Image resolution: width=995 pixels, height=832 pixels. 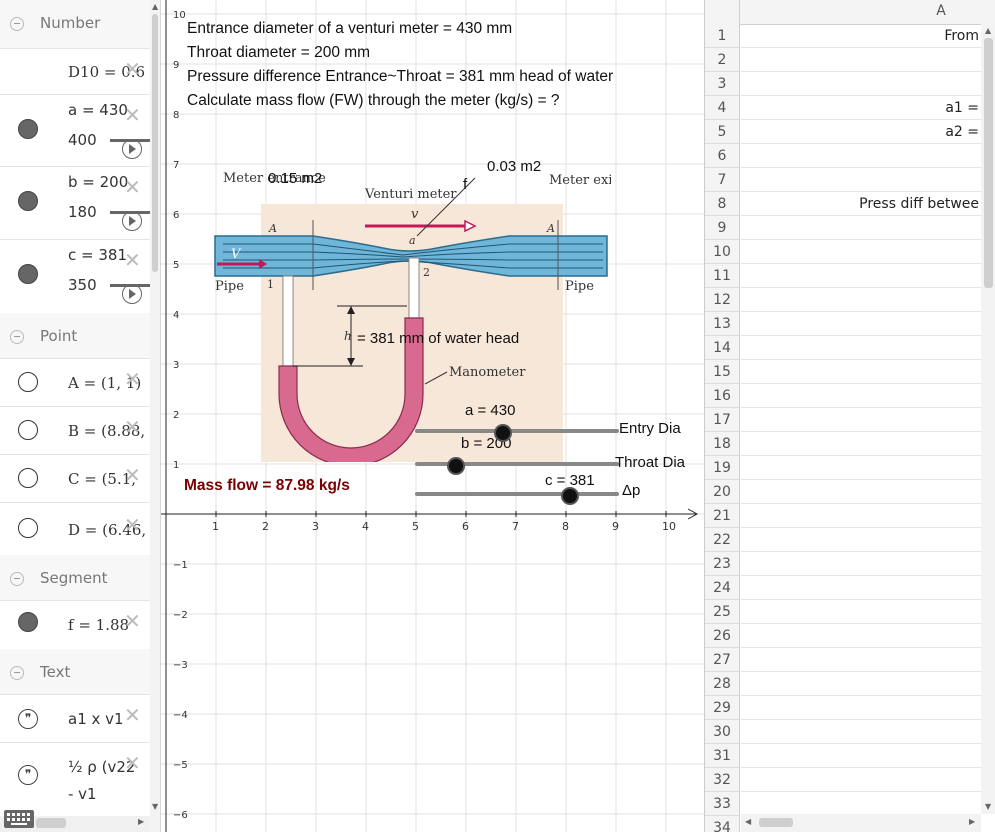 What do you see at coordinates (861, 204) in the screenshot?
I see `spreadsheet-cell: Press diff betwee` at bounding box center [861, 204].